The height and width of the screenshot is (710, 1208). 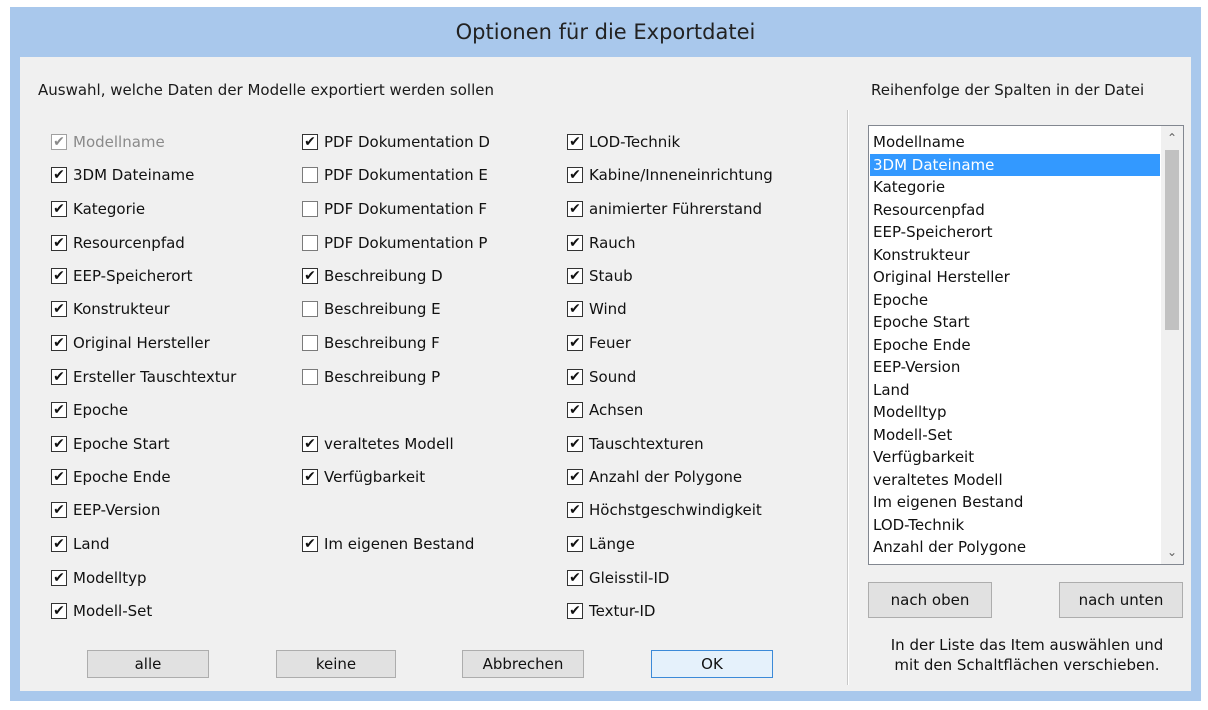 I want to click on checkbox-col2-10: ✔ Im eigenen Bestand, so click(x=388, y=544).